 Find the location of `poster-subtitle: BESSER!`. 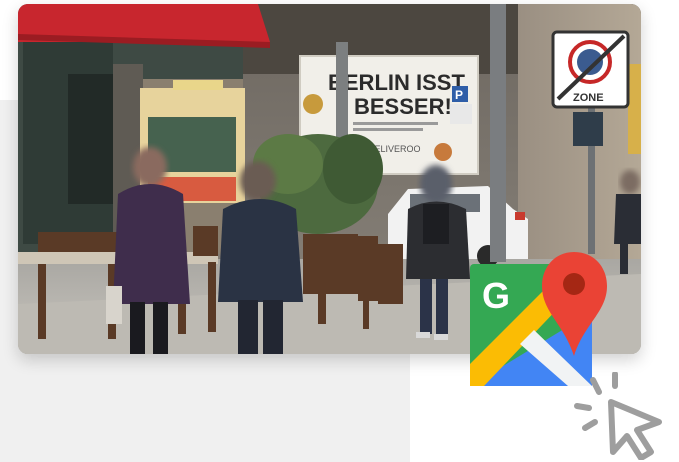

poster-subtitle: BESSER! is located at coordinates (403, 106).